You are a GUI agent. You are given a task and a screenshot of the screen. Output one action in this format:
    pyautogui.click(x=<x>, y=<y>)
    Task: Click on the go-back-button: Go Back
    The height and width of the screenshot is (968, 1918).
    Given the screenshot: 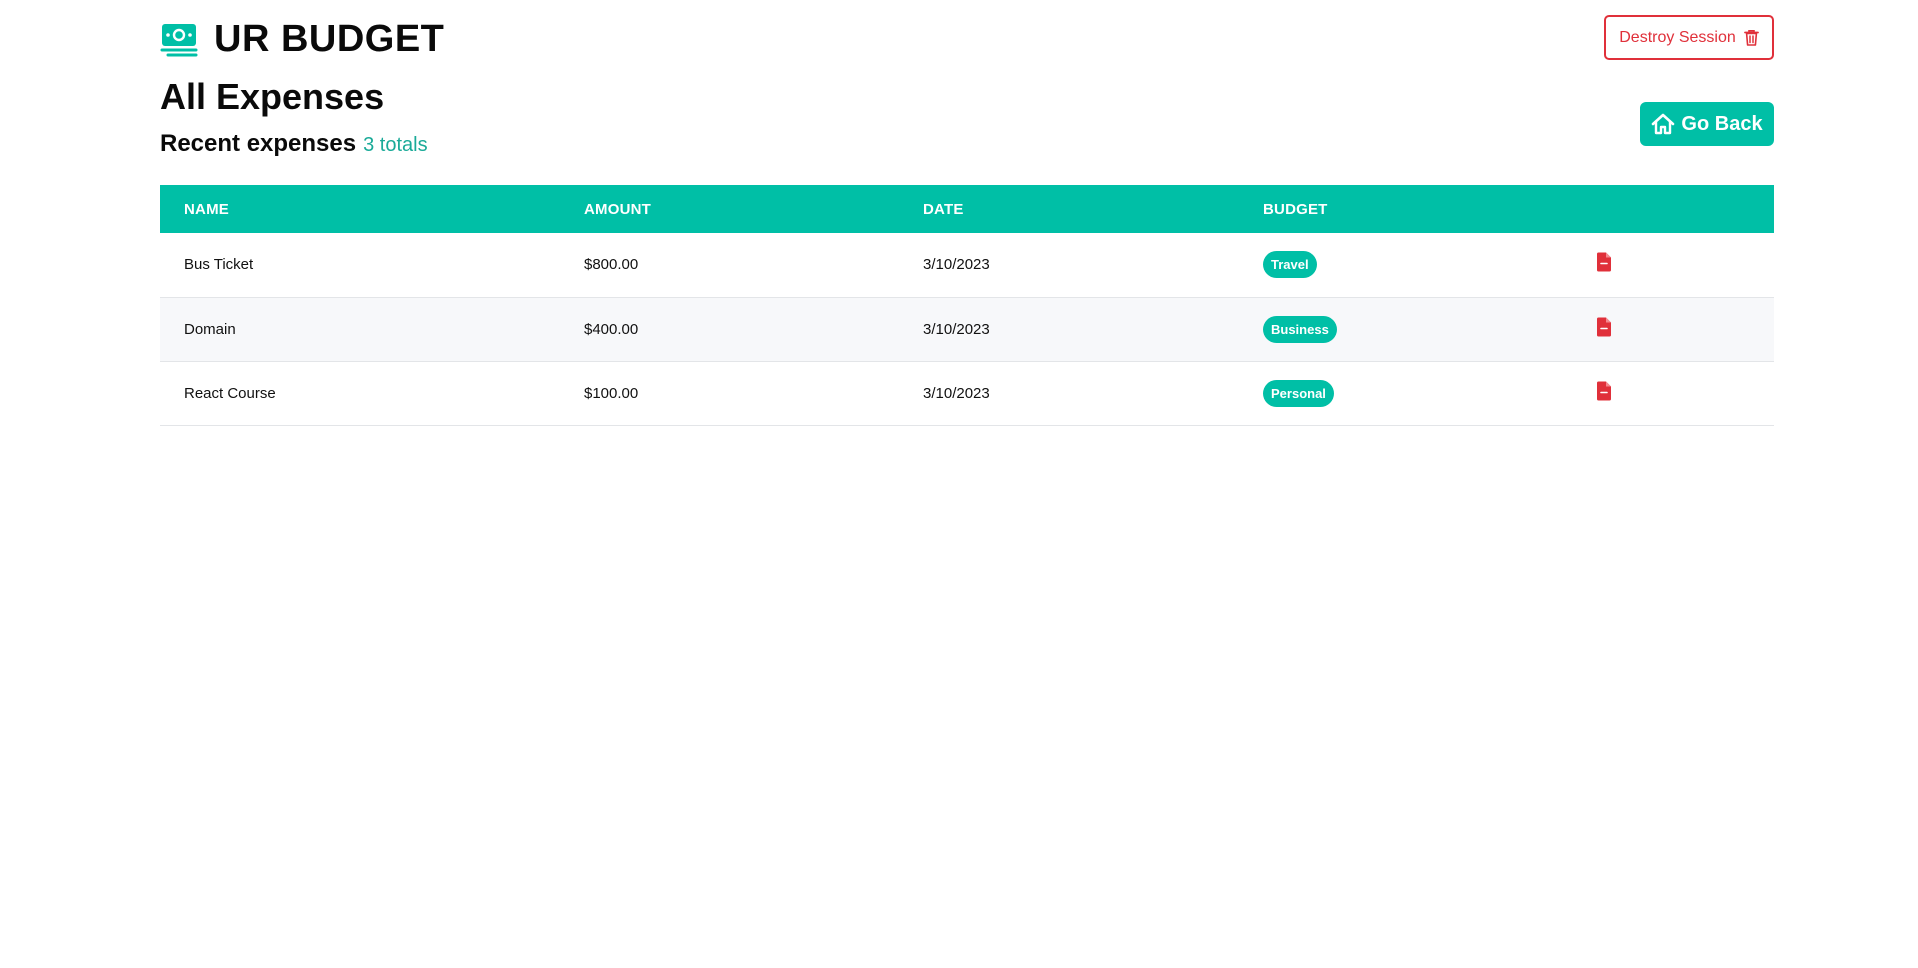 What is the action you would take?
    pyautogui.click(x=1707, y=124)
    